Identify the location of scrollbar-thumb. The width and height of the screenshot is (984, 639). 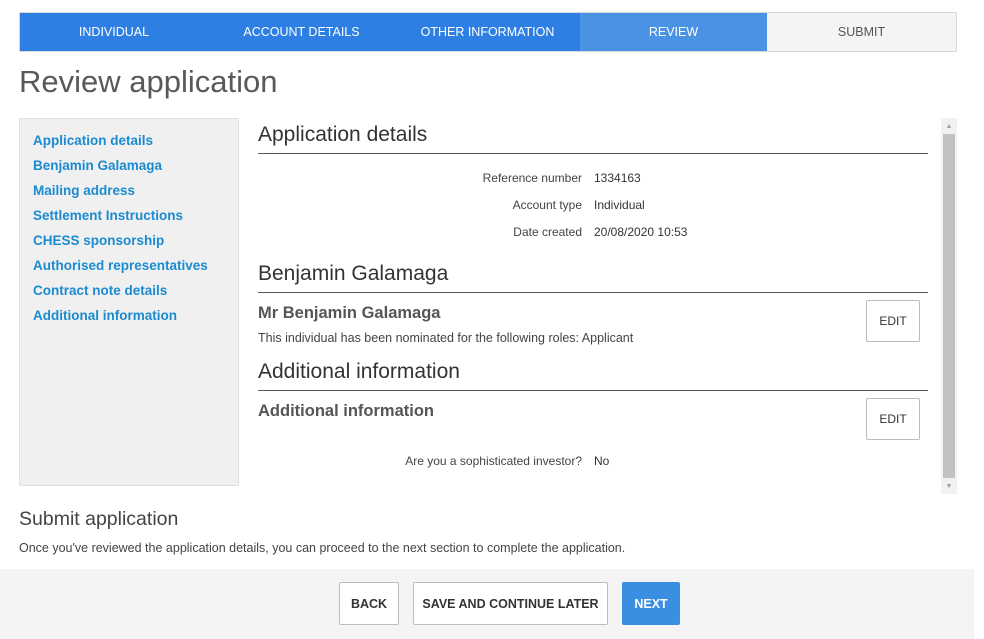
(949, 306).